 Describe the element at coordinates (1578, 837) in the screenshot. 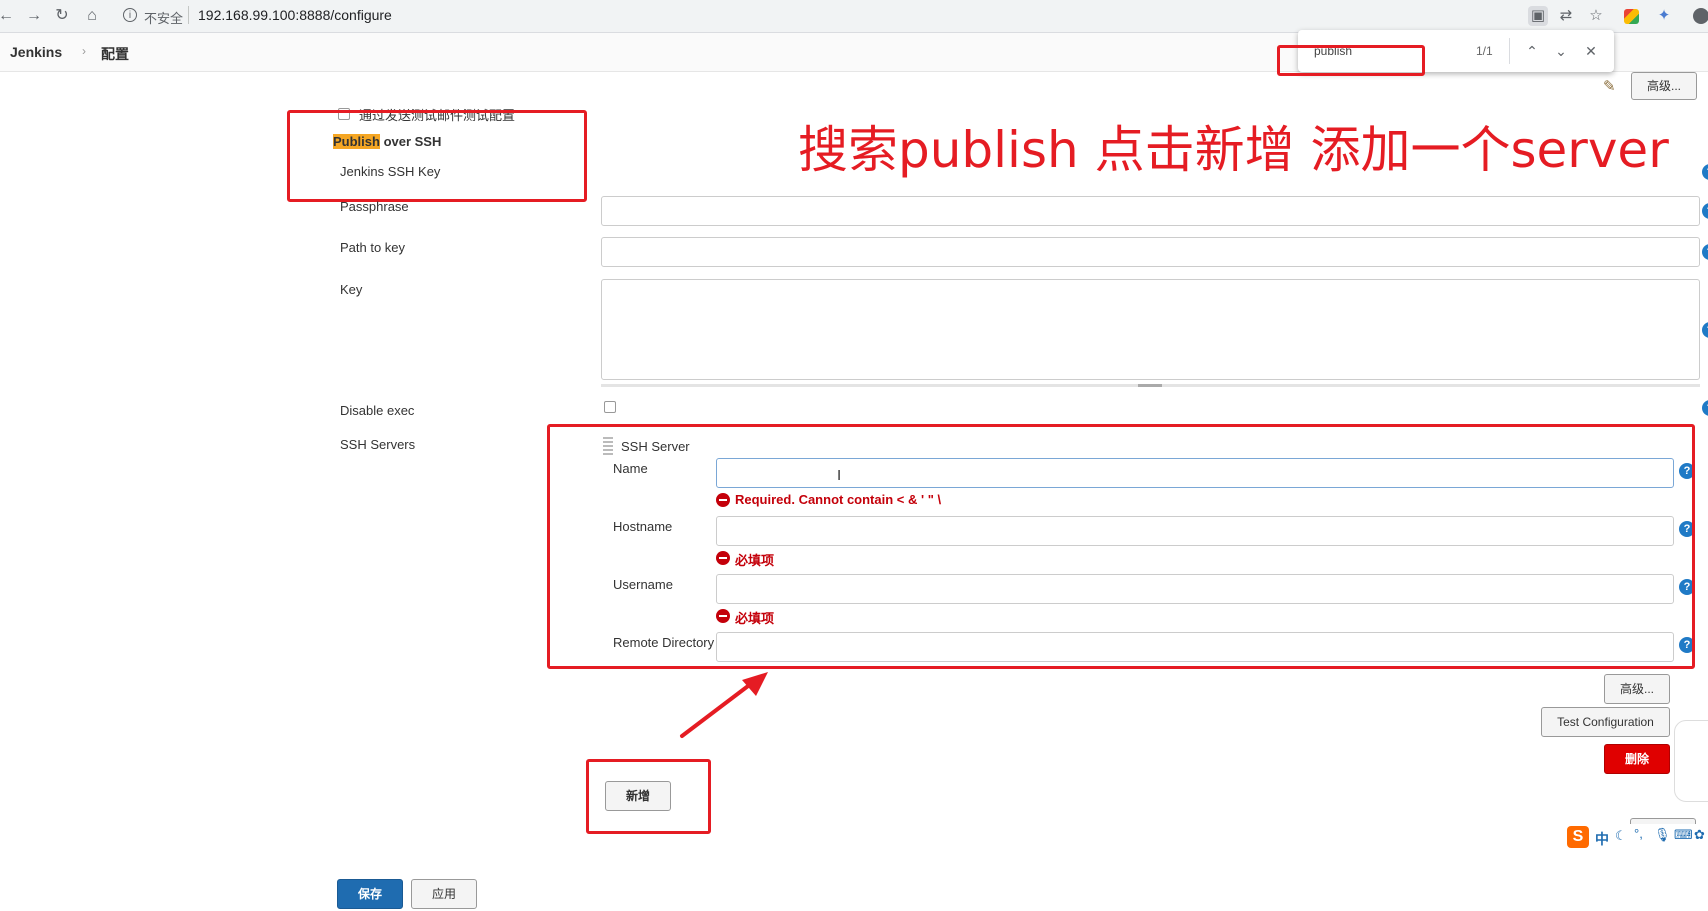

I see `sogou-logo-icon: S` at that location.